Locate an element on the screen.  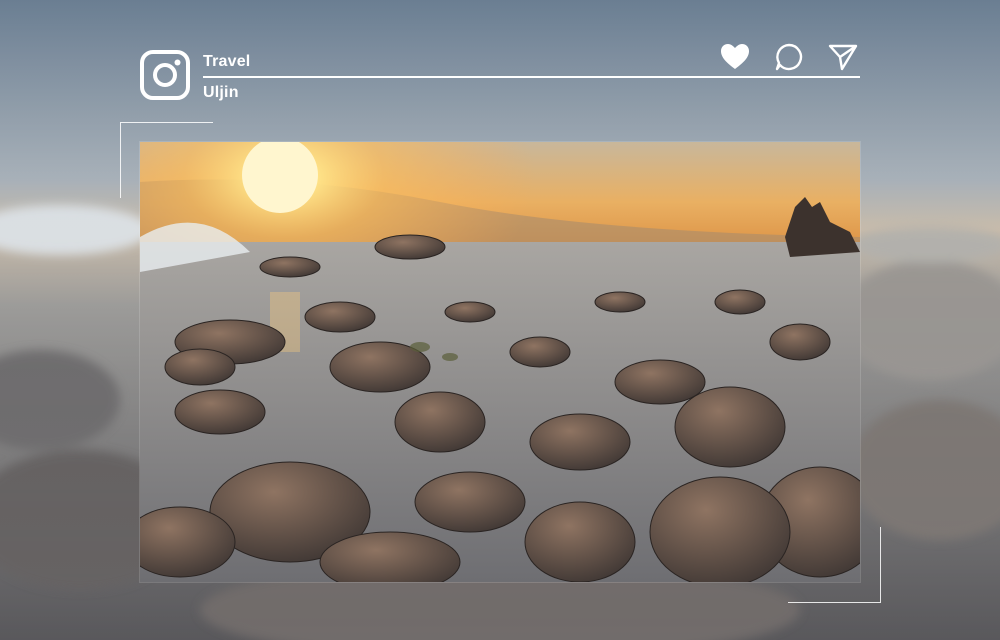
post-category: Travel is located at coordinates (227, 61).